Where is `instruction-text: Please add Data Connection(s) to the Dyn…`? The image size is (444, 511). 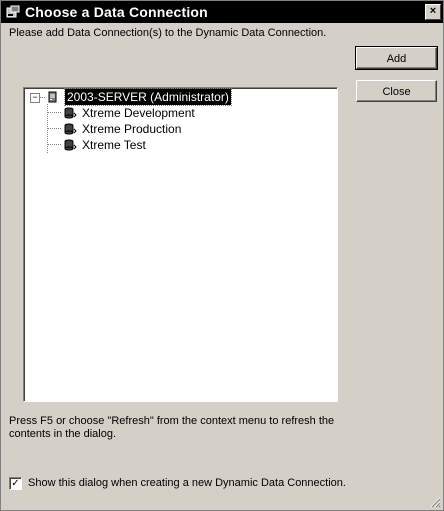
instruction-text: Please add Data Connection(s) to the Dyn… is located at coordinates (168, 33).